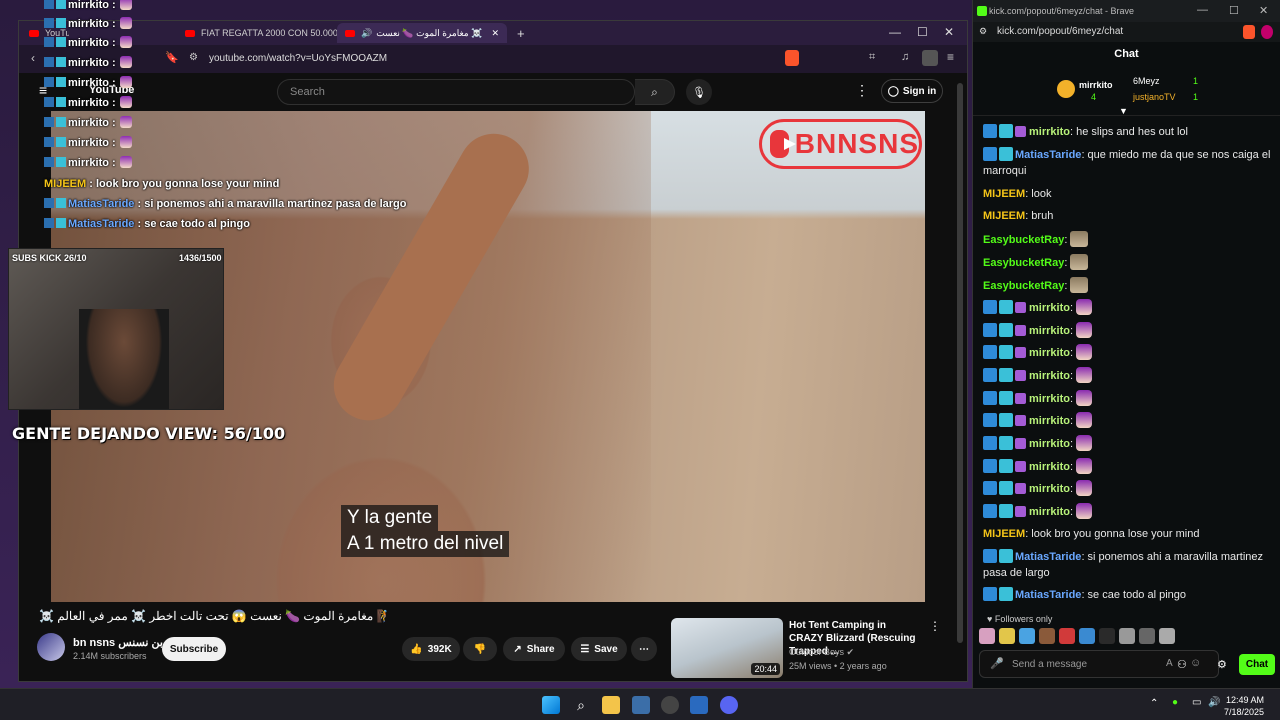 This screenshot has width=1280, height=720. I want to click on discord-icon, so click(729, 705).